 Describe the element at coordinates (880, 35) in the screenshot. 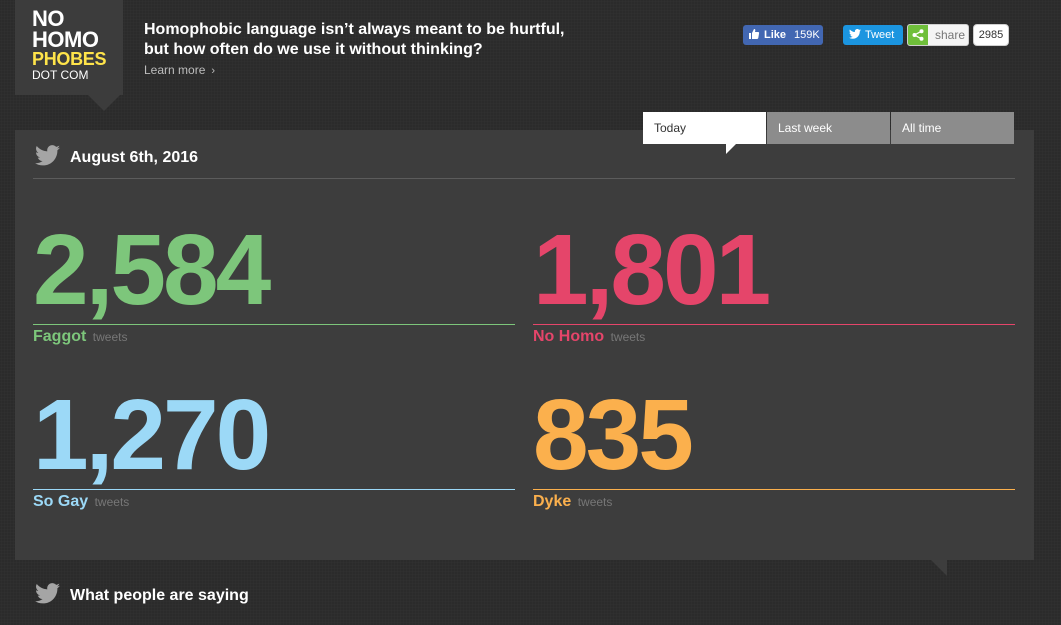

I see `tweet-label: Tweet` at that location.